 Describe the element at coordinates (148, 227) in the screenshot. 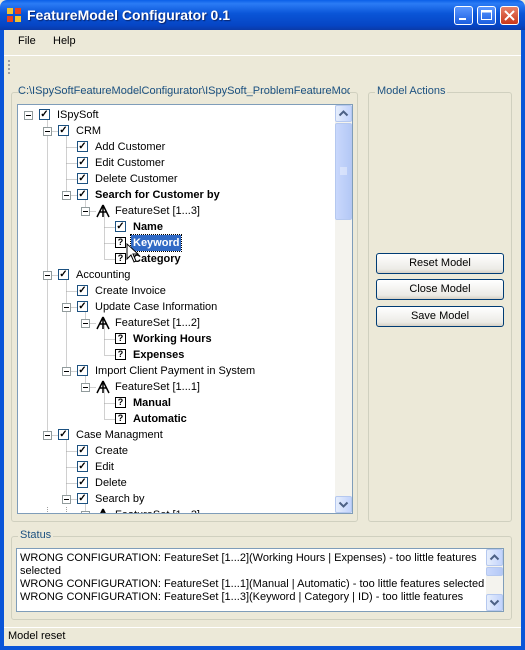

I see `tree-node-label: Name` at that location.